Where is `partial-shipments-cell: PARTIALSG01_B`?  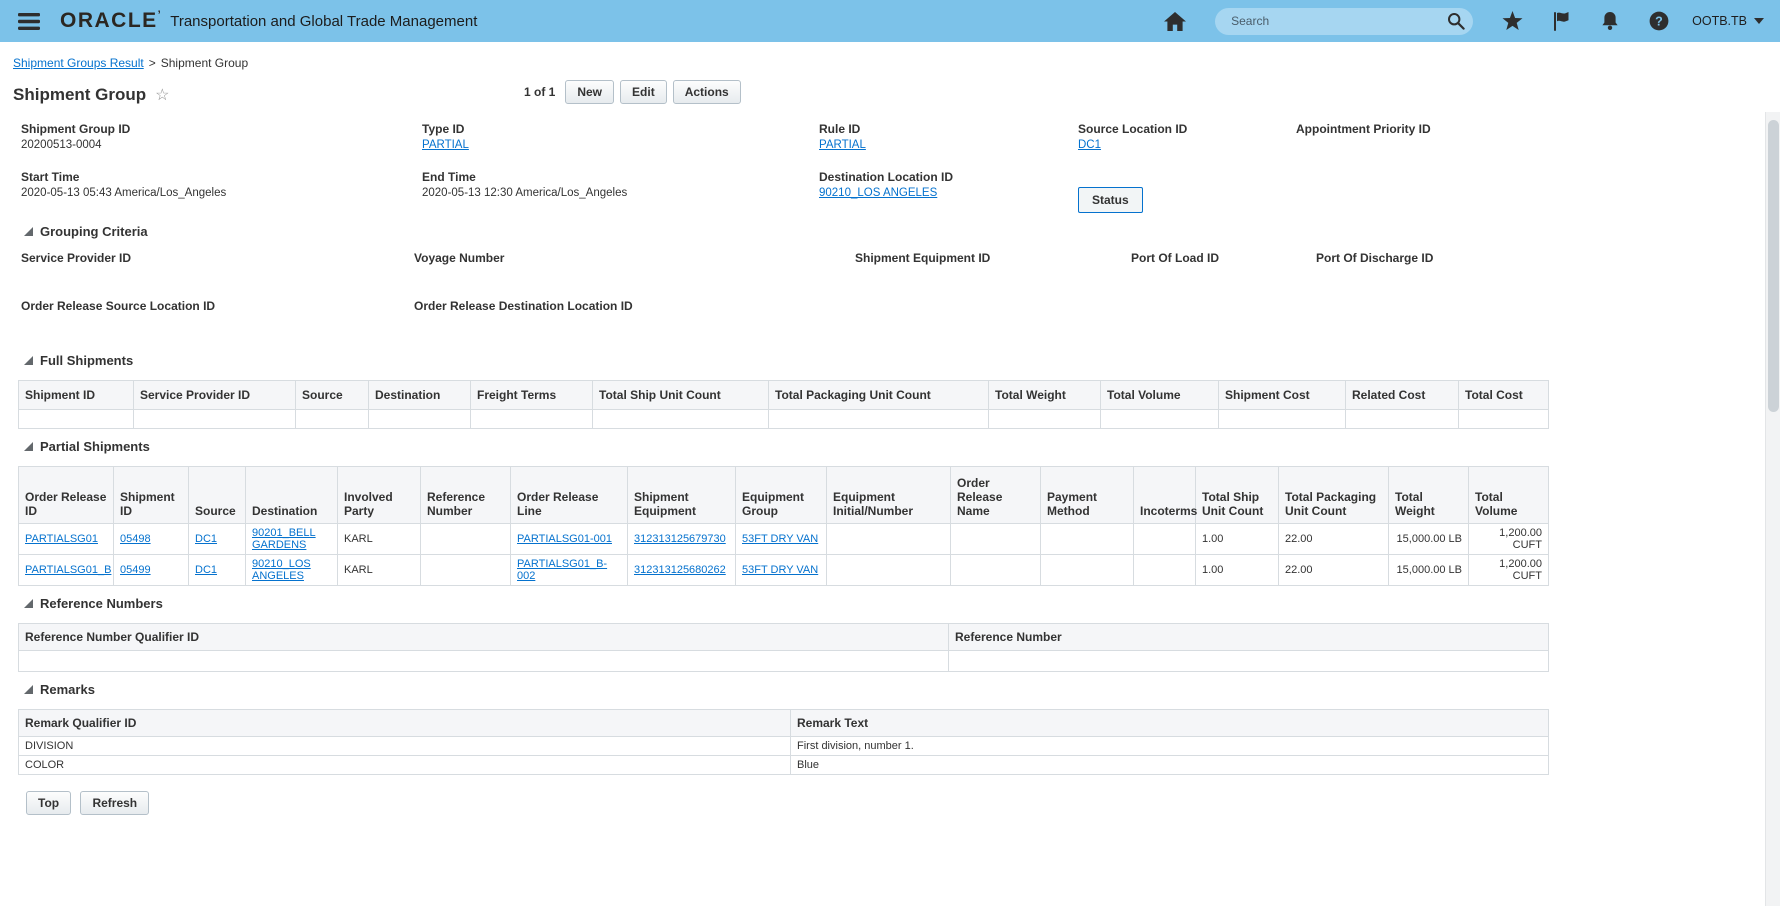
partial-shipments-cell: PARTIALSG01_B is located at coordinates (66, 570).